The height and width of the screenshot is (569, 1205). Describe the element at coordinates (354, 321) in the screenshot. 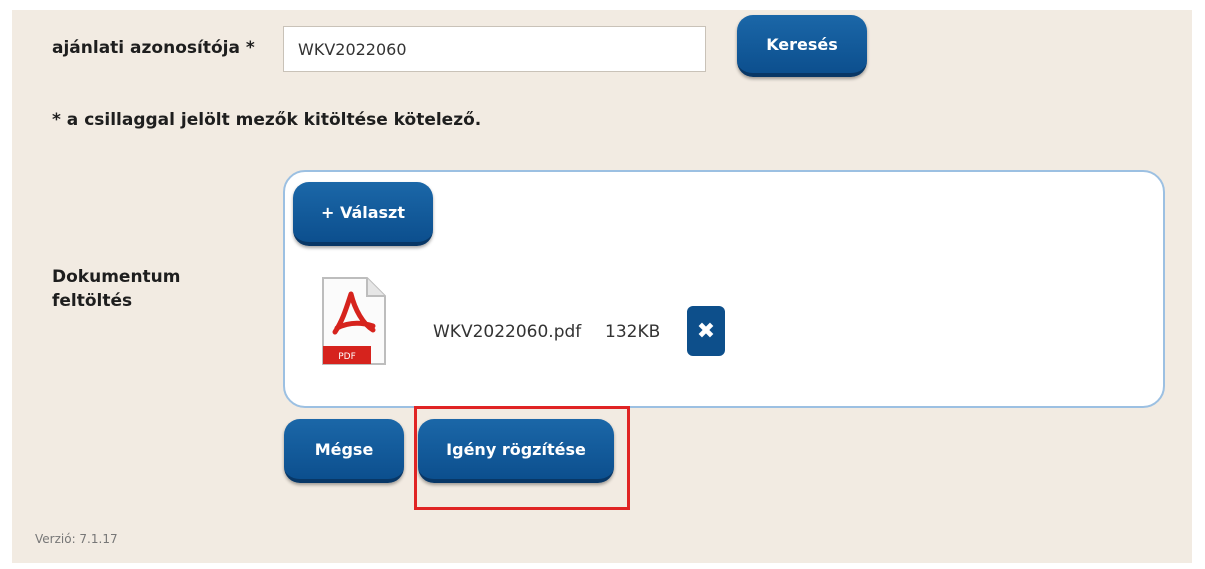

I see `pdf-file-icon: PDF` at that location.